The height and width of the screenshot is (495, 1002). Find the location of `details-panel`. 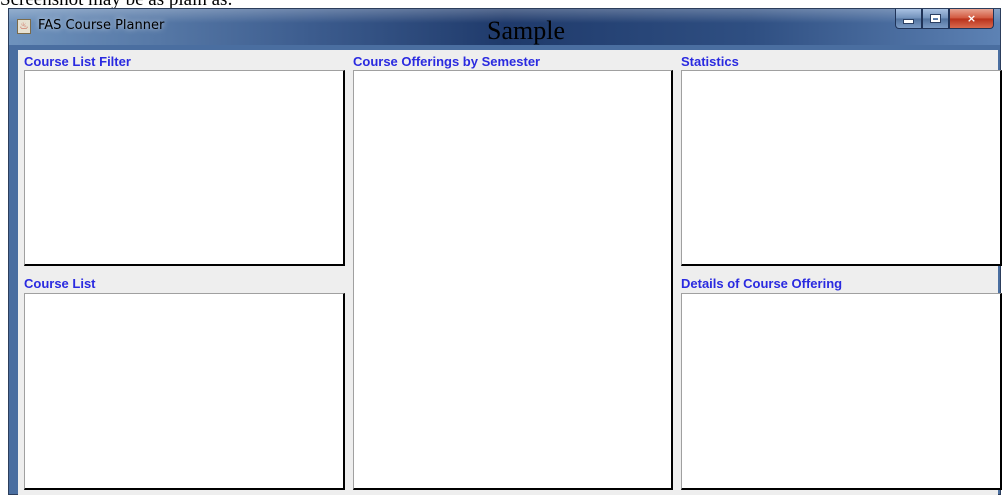

details-panel is located at coordinates (841, 391).